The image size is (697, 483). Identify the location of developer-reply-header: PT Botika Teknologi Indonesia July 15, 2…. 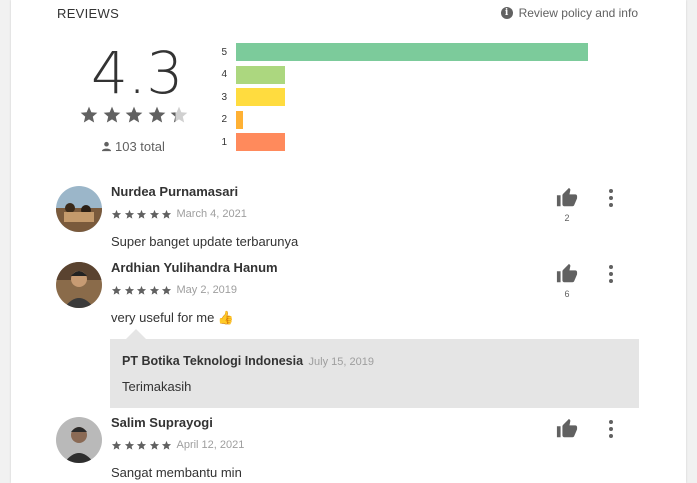
(248, 361).